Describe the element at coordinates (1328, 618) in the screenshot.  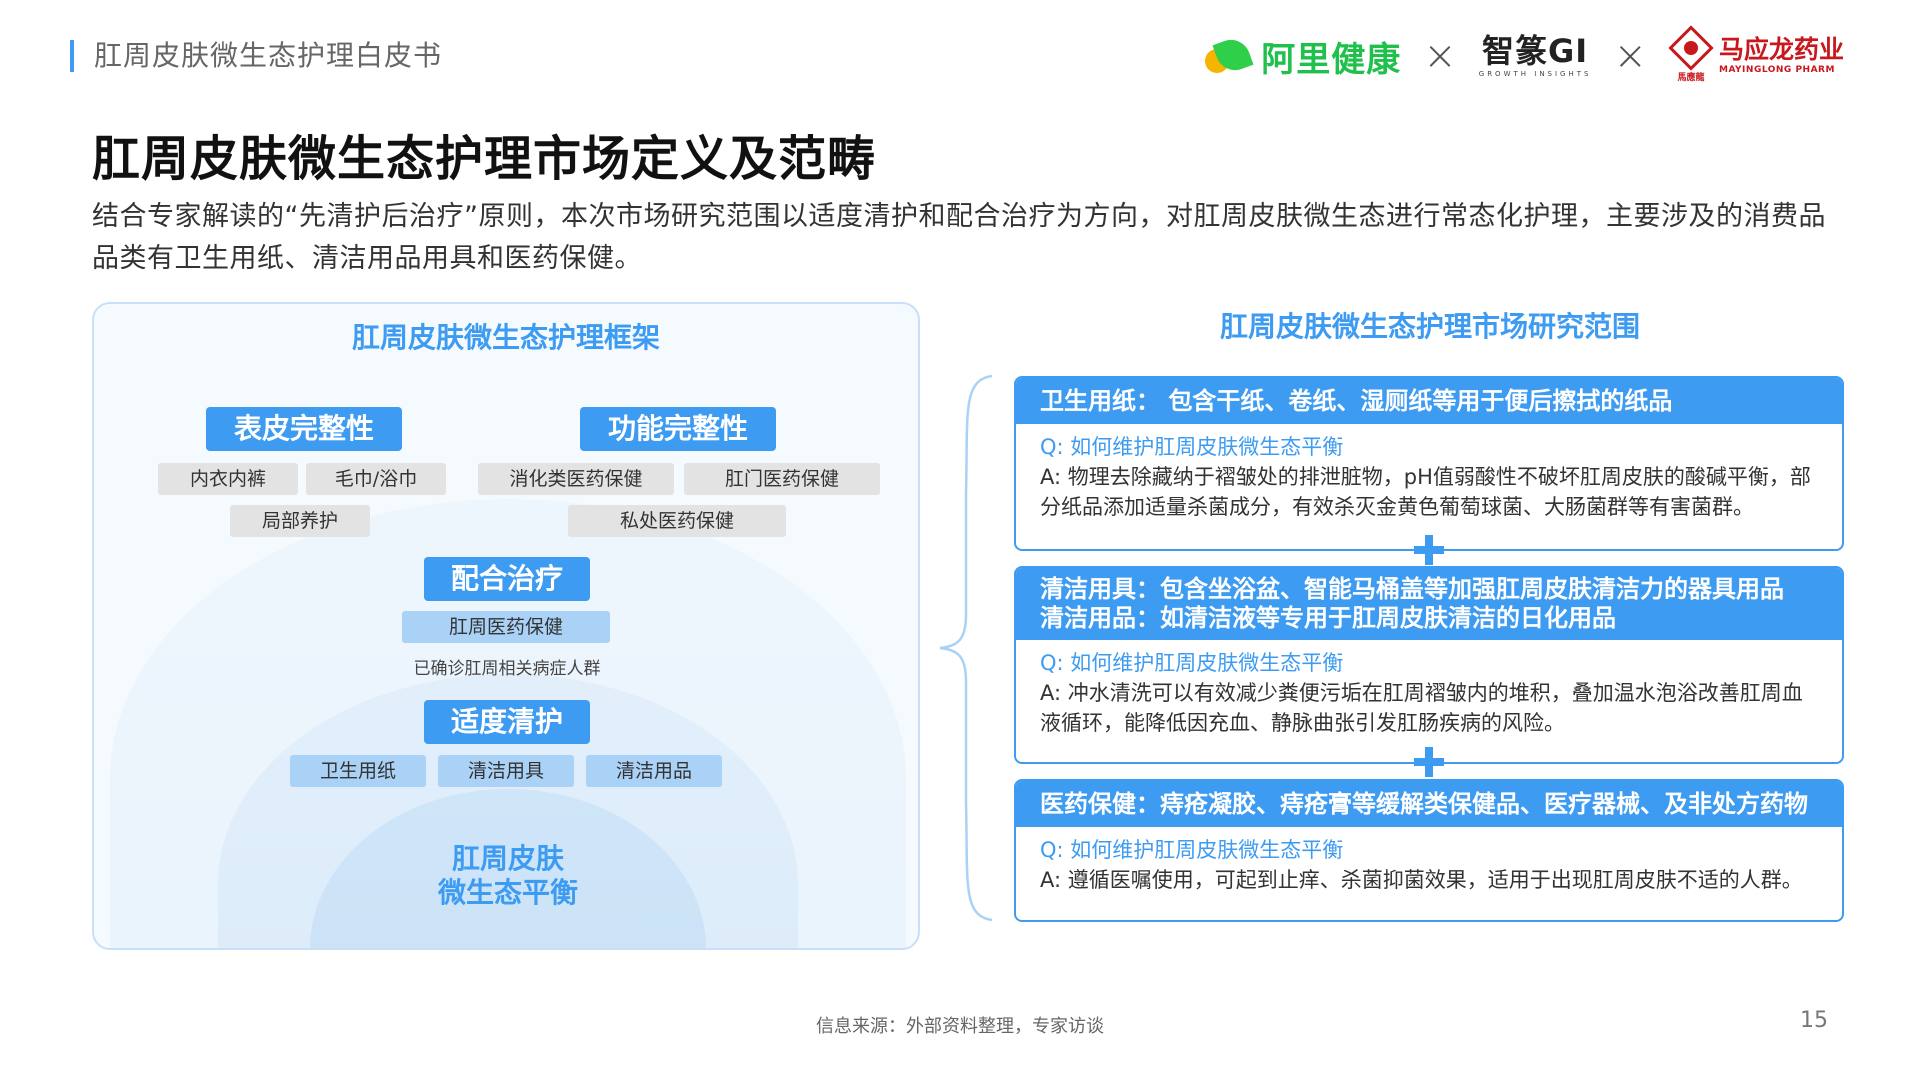
I see `card-heading-line-2: 清洁用品：如清洁液等专用于肛周皮肤清洁的日化用品` at that location.